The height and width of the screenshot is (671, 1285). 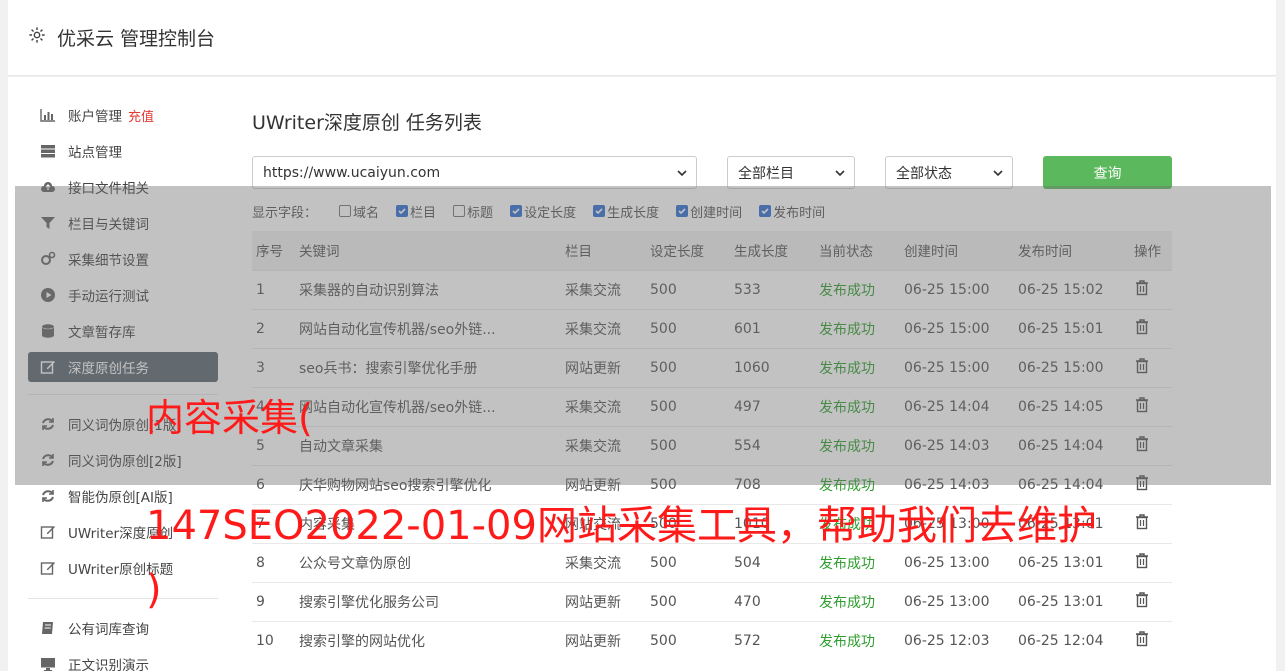 What do you see at coordinates (229, 418) in the screenshot?
I see `watermark-line-1: 内容采集(` at bounding box center [229, 418].